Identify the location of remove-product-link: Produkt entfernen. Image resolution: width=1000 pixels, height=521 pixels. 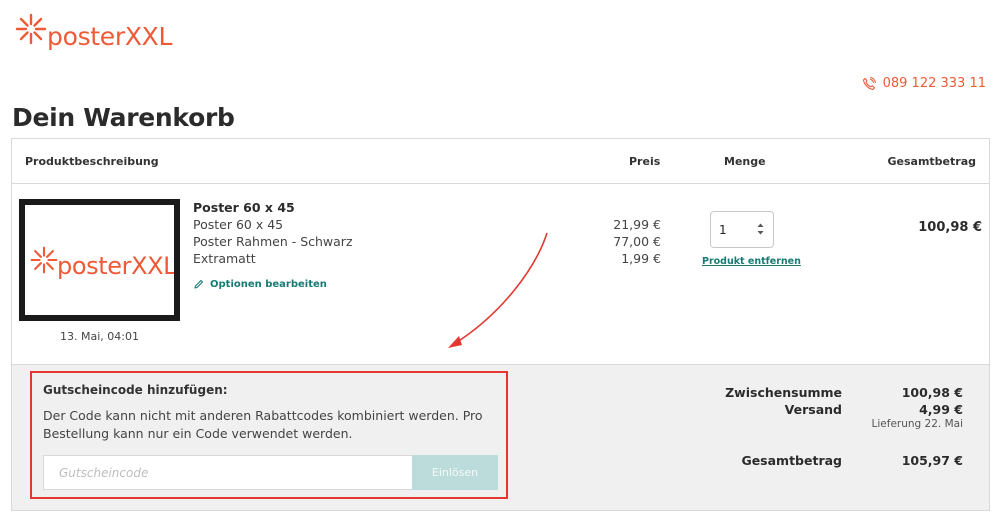
(751, 261).